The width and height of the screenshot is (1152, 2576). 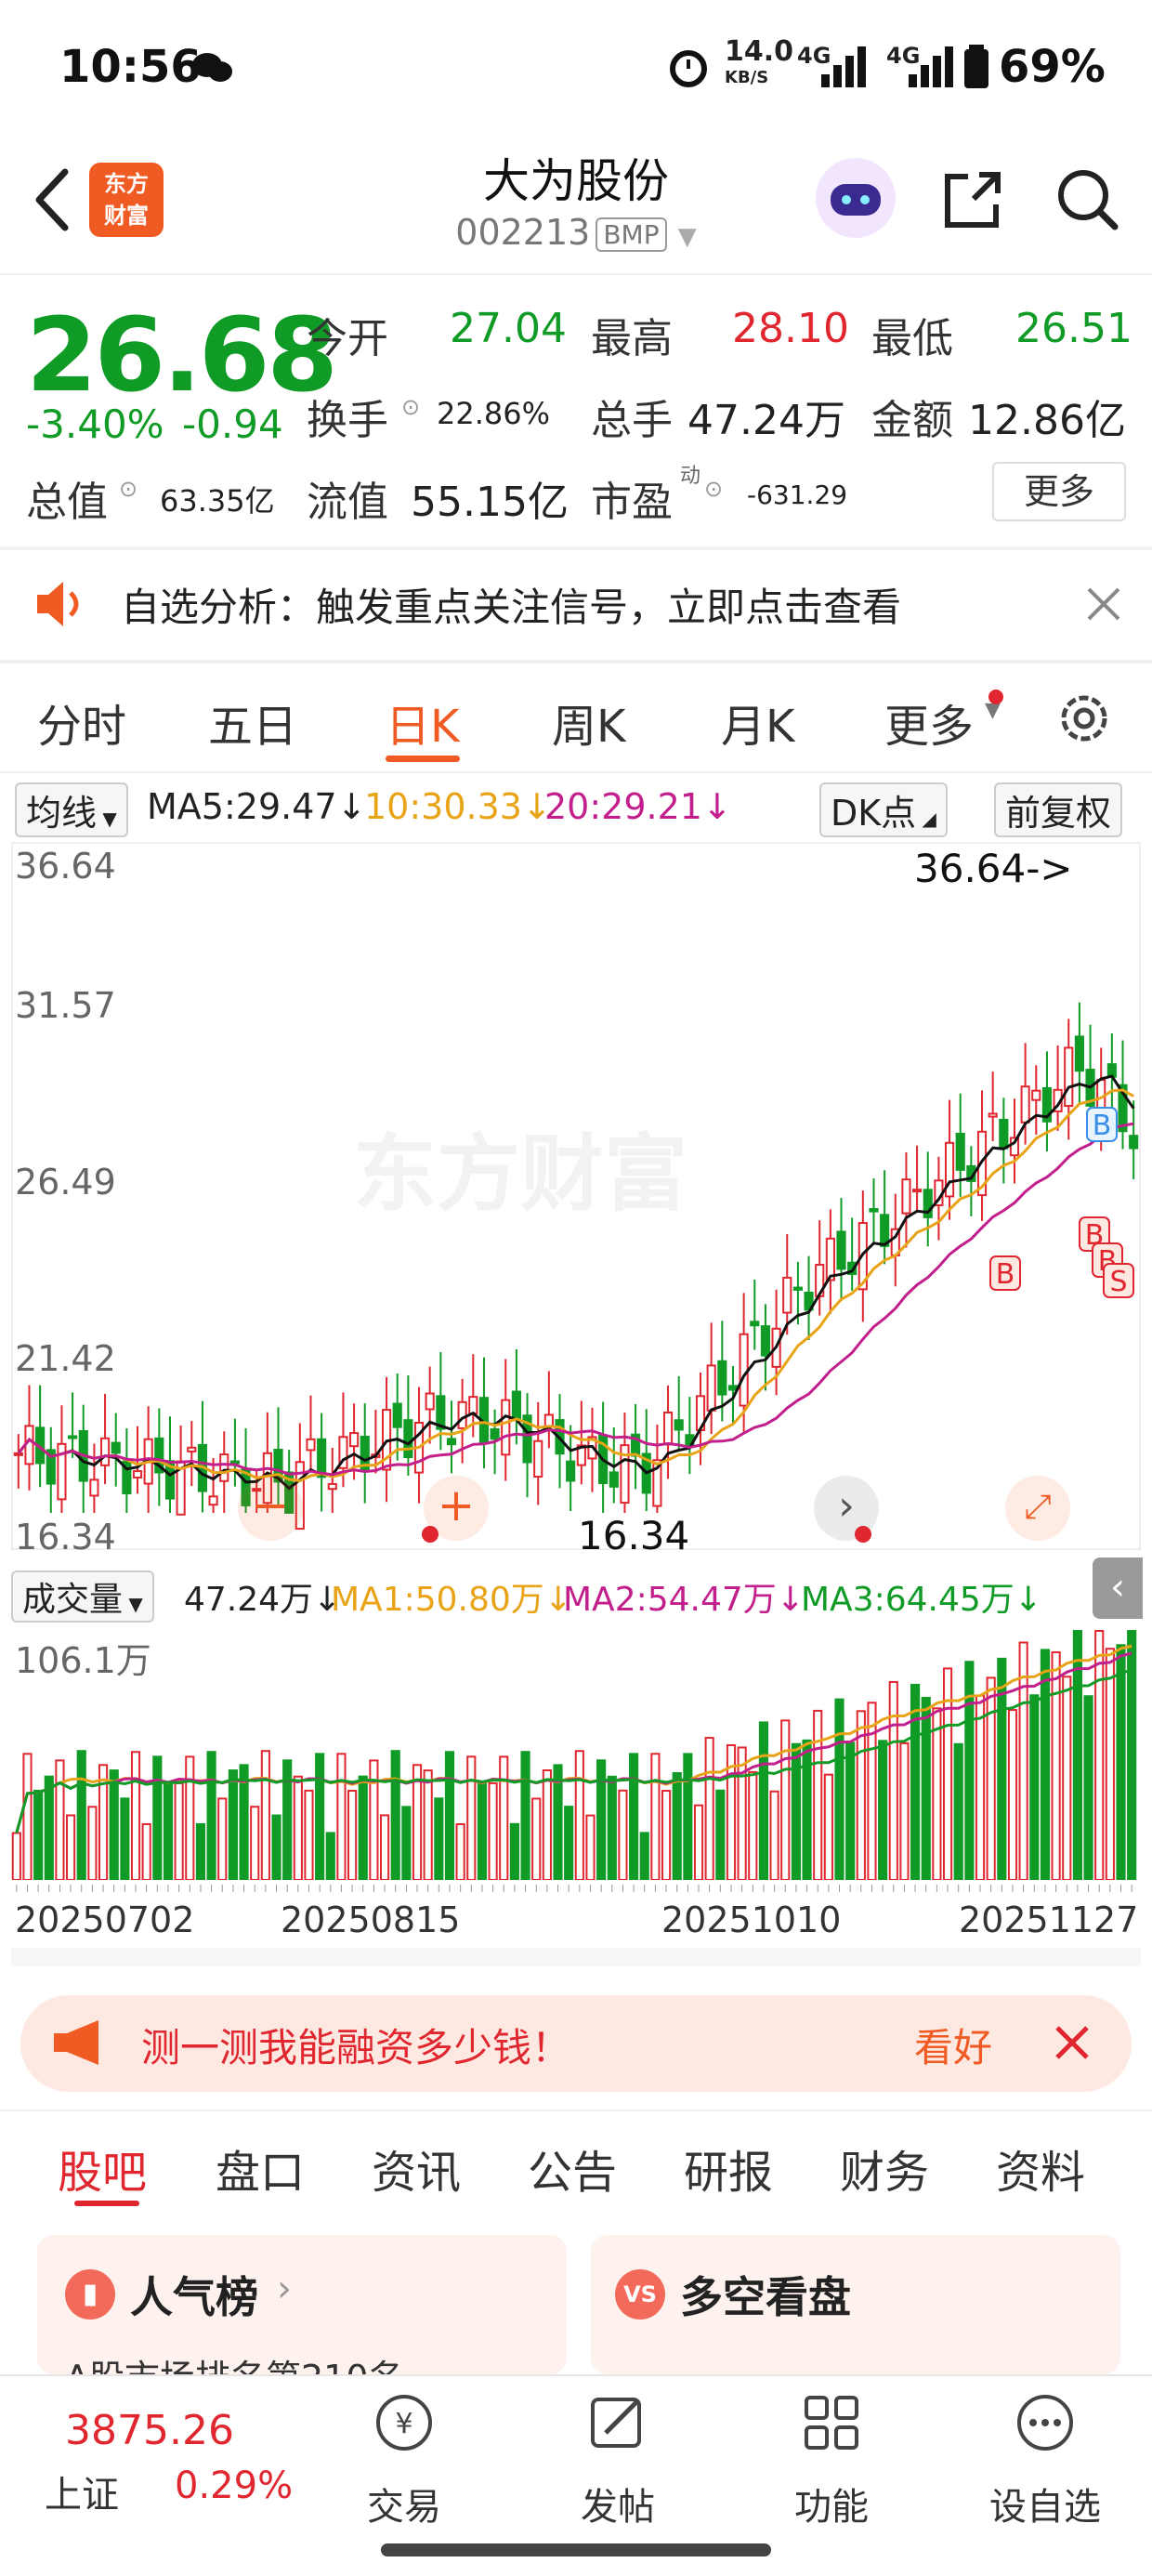 I want to click on tab-research: 研报, so click(x=728, y=2168).